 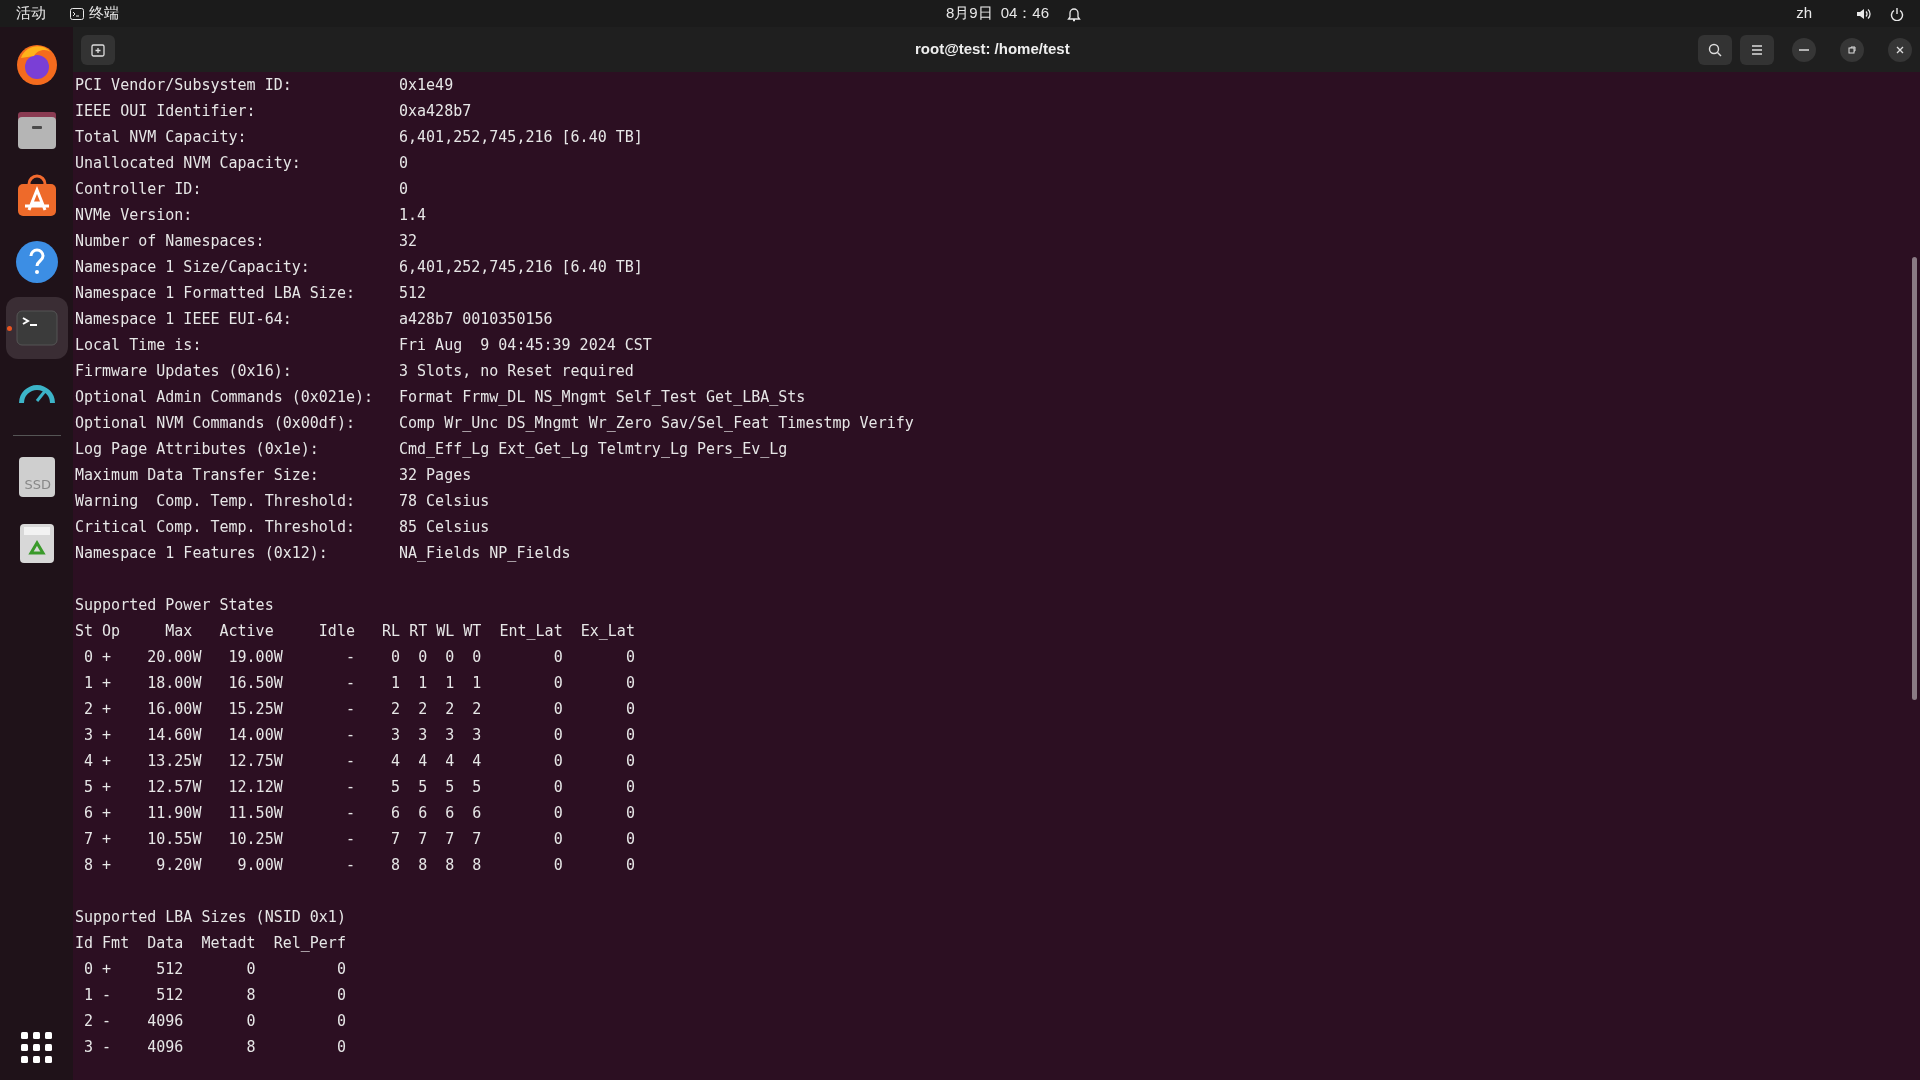 I want to click on app-grid-icon, so click(x=36, y=1048).